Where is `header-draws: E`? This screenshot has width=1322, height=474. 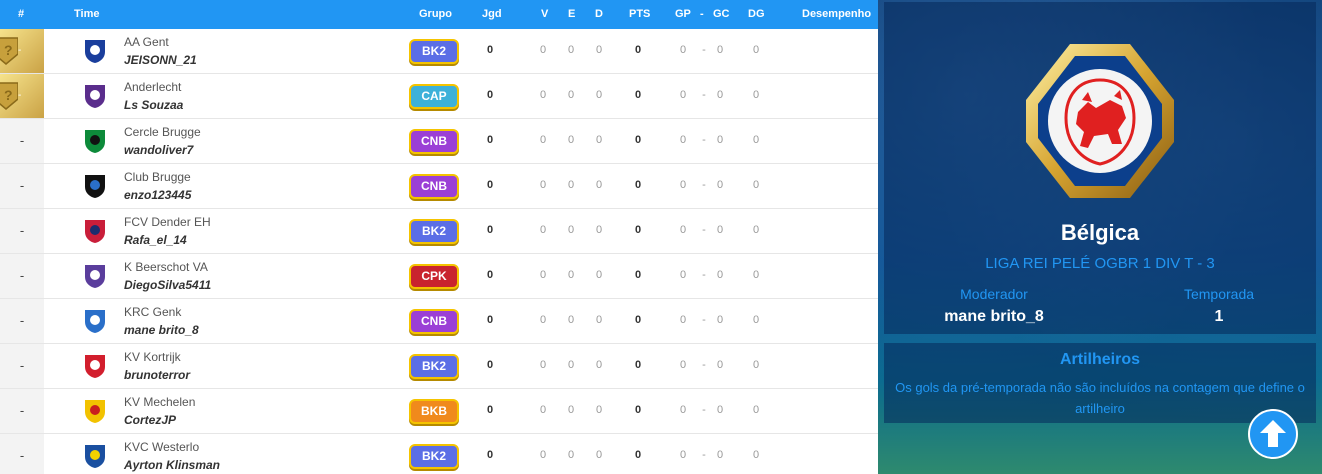
header-draws: E is located at coordinates (571, 14).